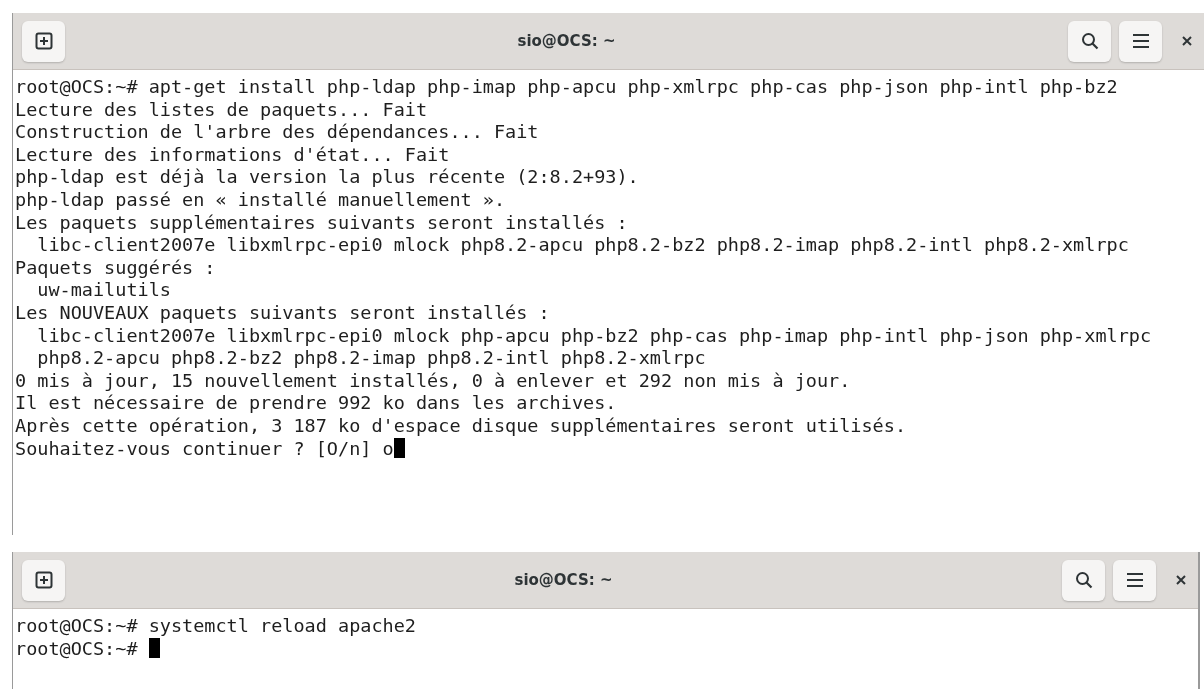  I want to click on terminal-line: Paquets suggérés :, so click(115, 267).